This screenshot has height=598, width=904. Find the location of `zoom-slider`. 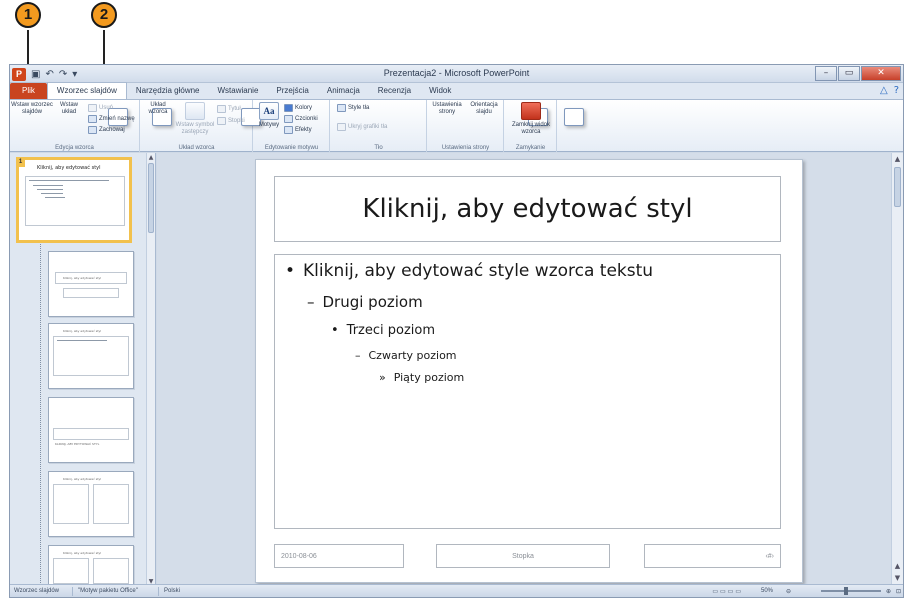

zoom-slider is located at coordinates (851, 591).